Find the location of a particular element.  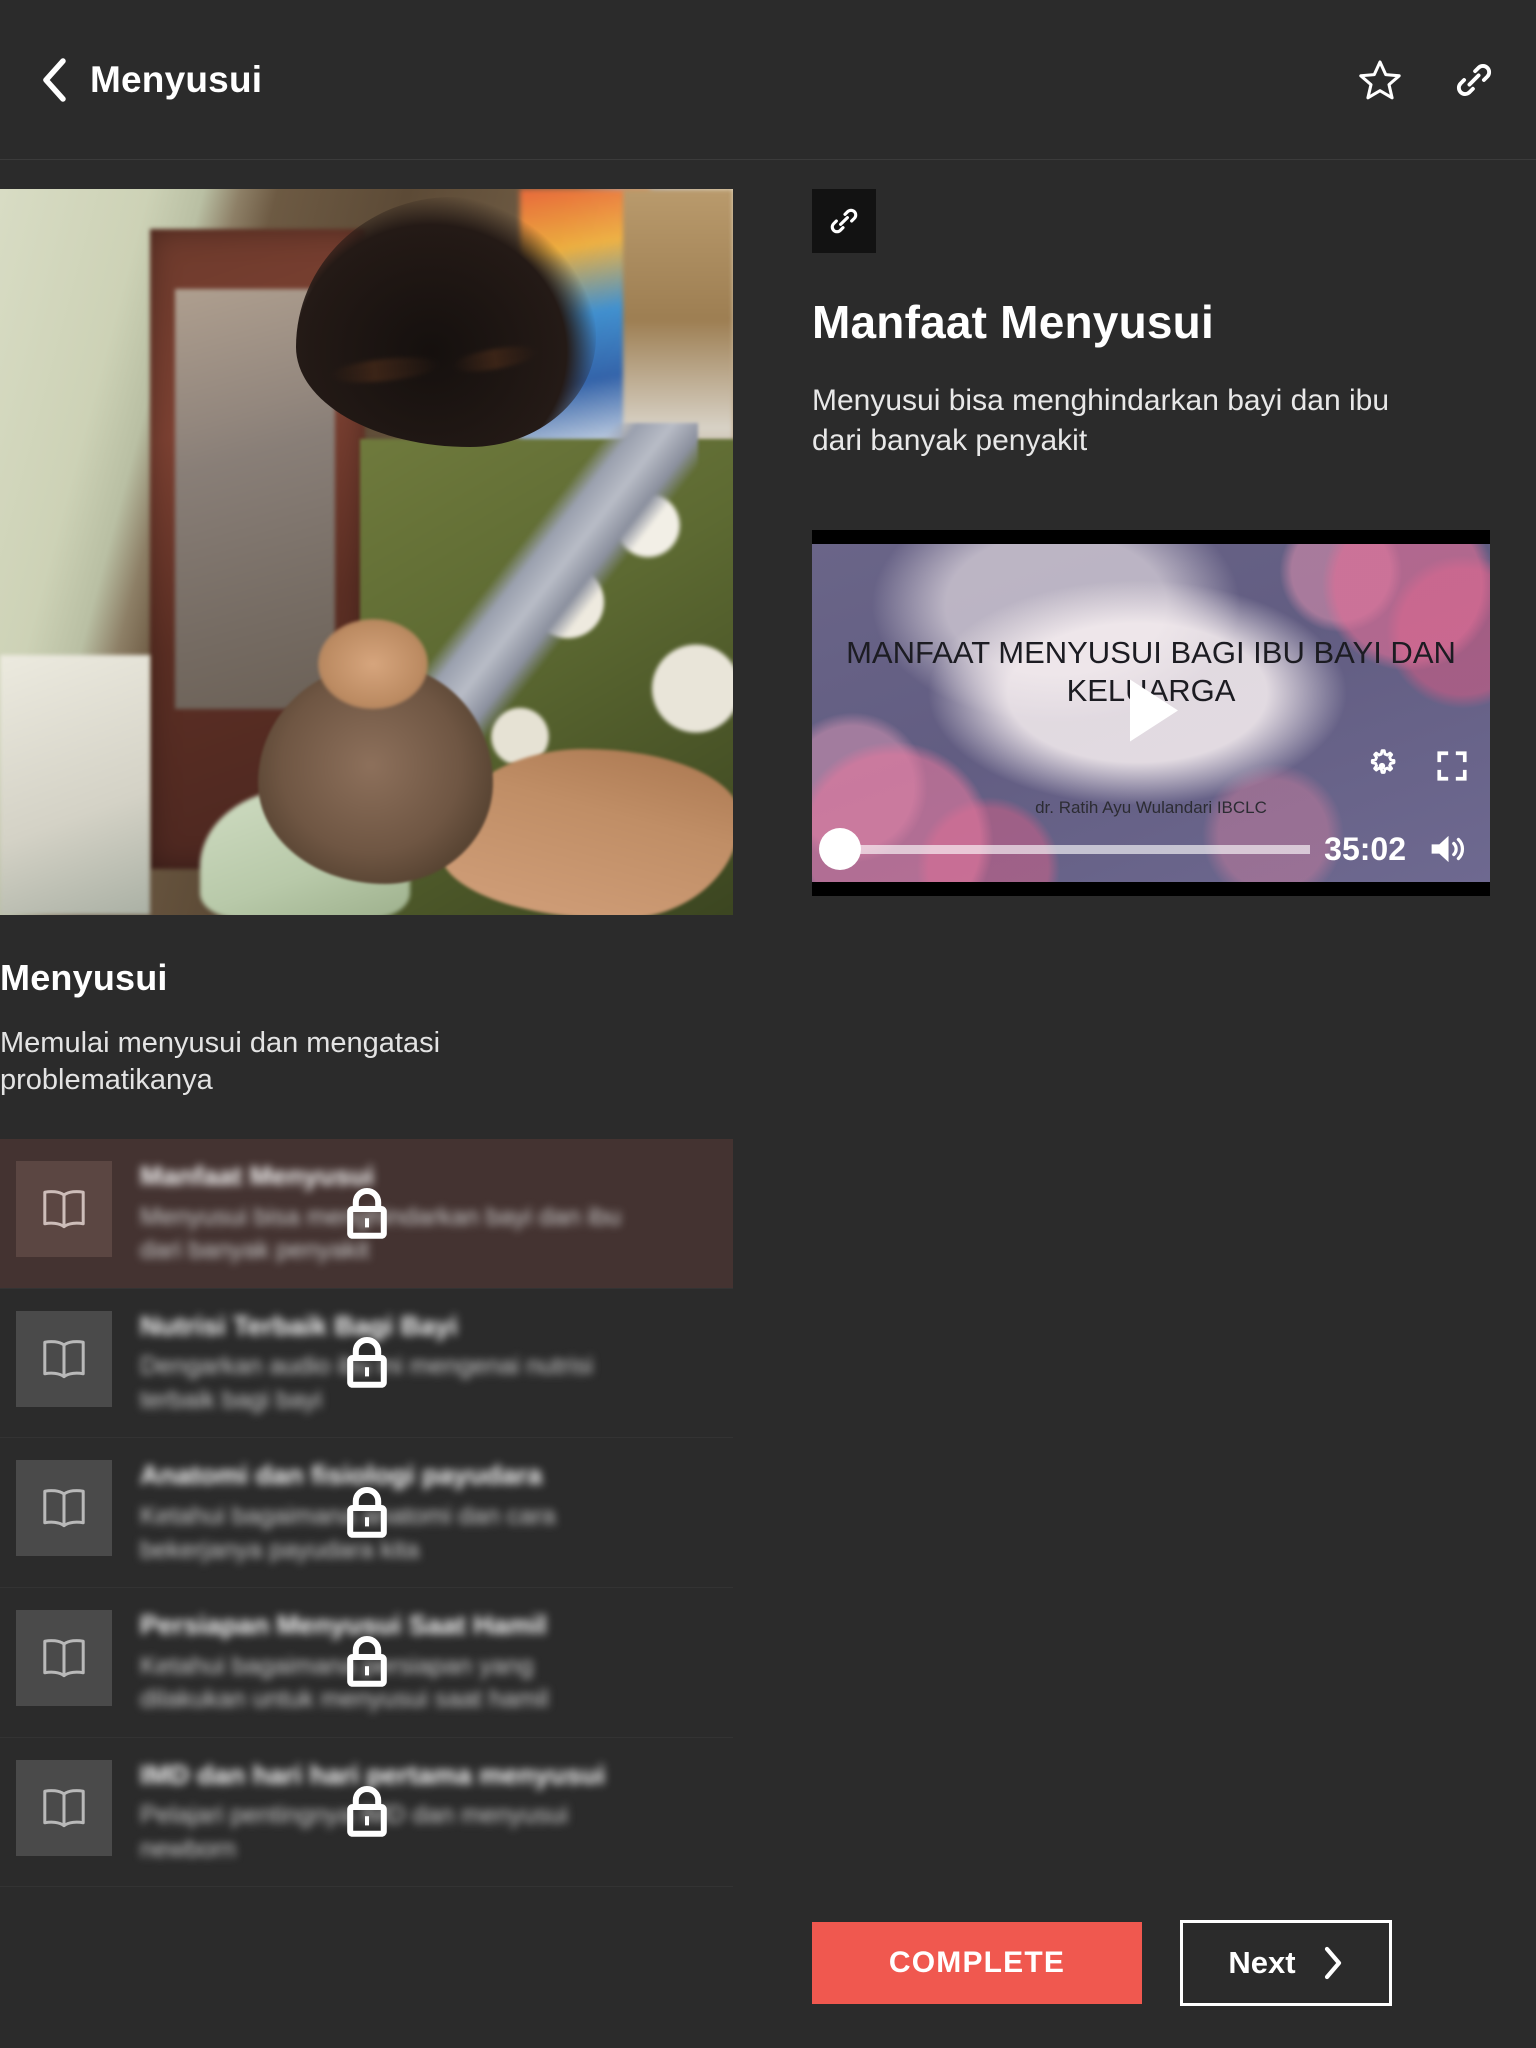

copy-link-button is located at coordinates (844, 221).